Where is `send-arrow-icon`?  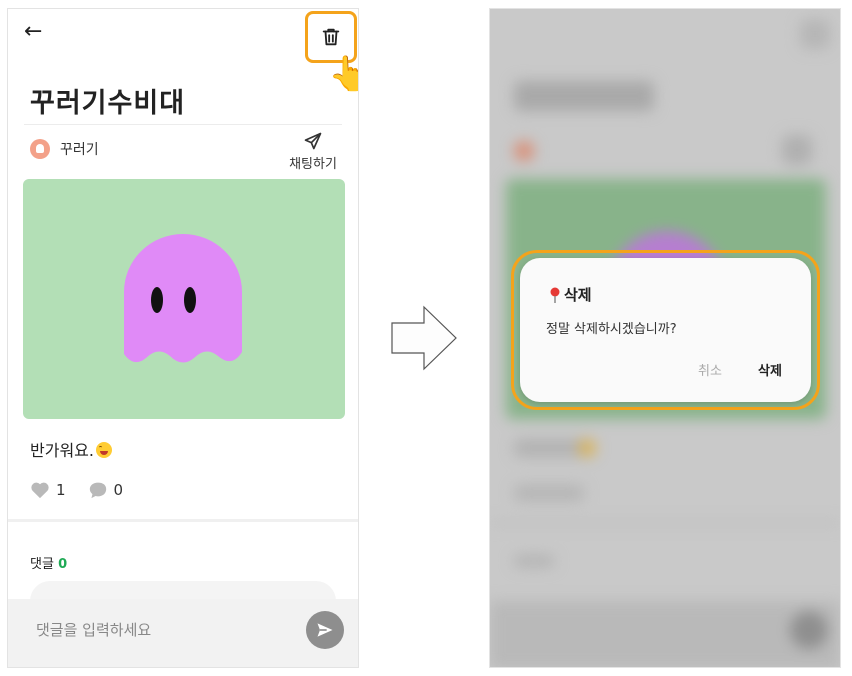
send-arrow-icon is located at coordinates (325, 630).